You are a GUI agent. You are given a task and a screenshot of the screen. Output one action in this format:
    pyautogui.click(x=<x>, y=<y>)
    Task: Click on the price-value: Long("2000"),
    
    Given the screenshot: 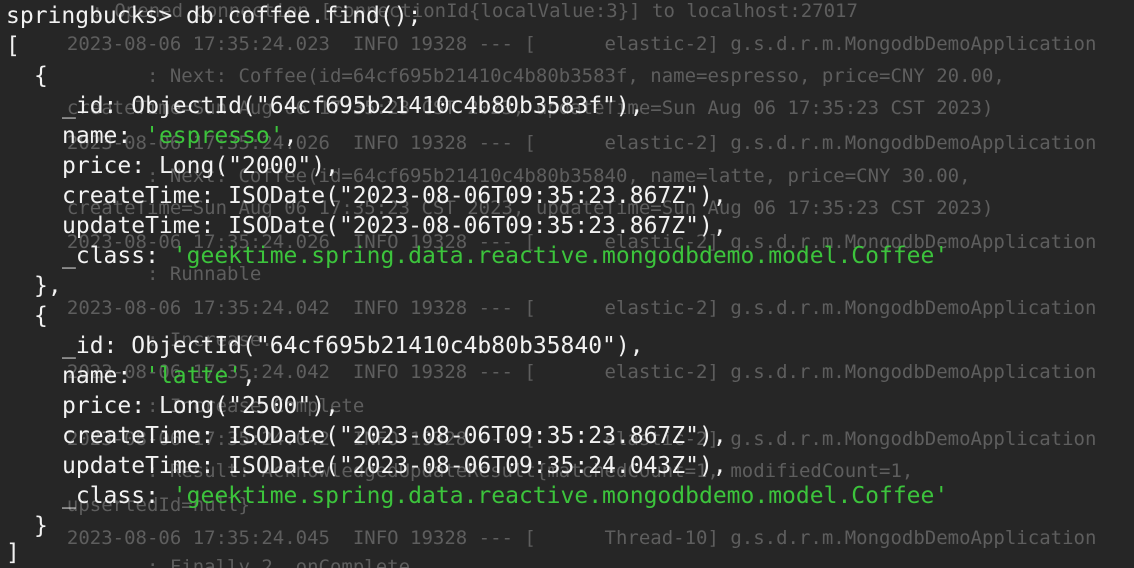 What is the action you would take?
    pyautogui.click(x=248, y=166)
    